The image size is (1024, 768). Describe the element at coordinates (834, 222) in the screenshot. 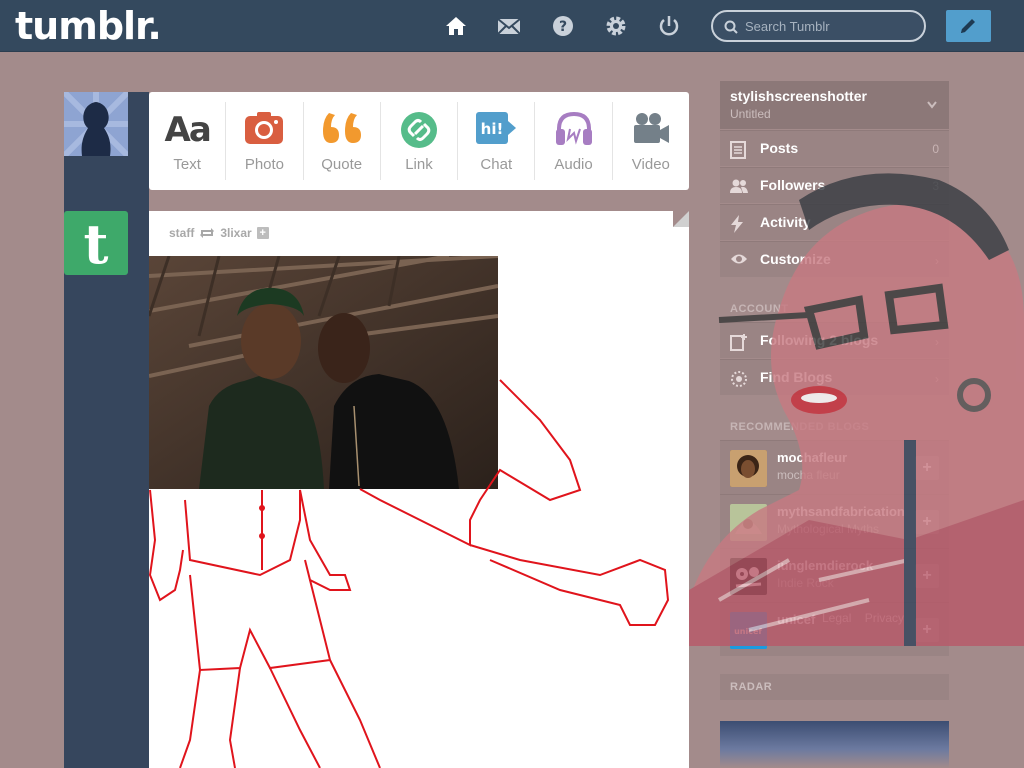

I see `sidebar-item-activity: Activity` at that location.